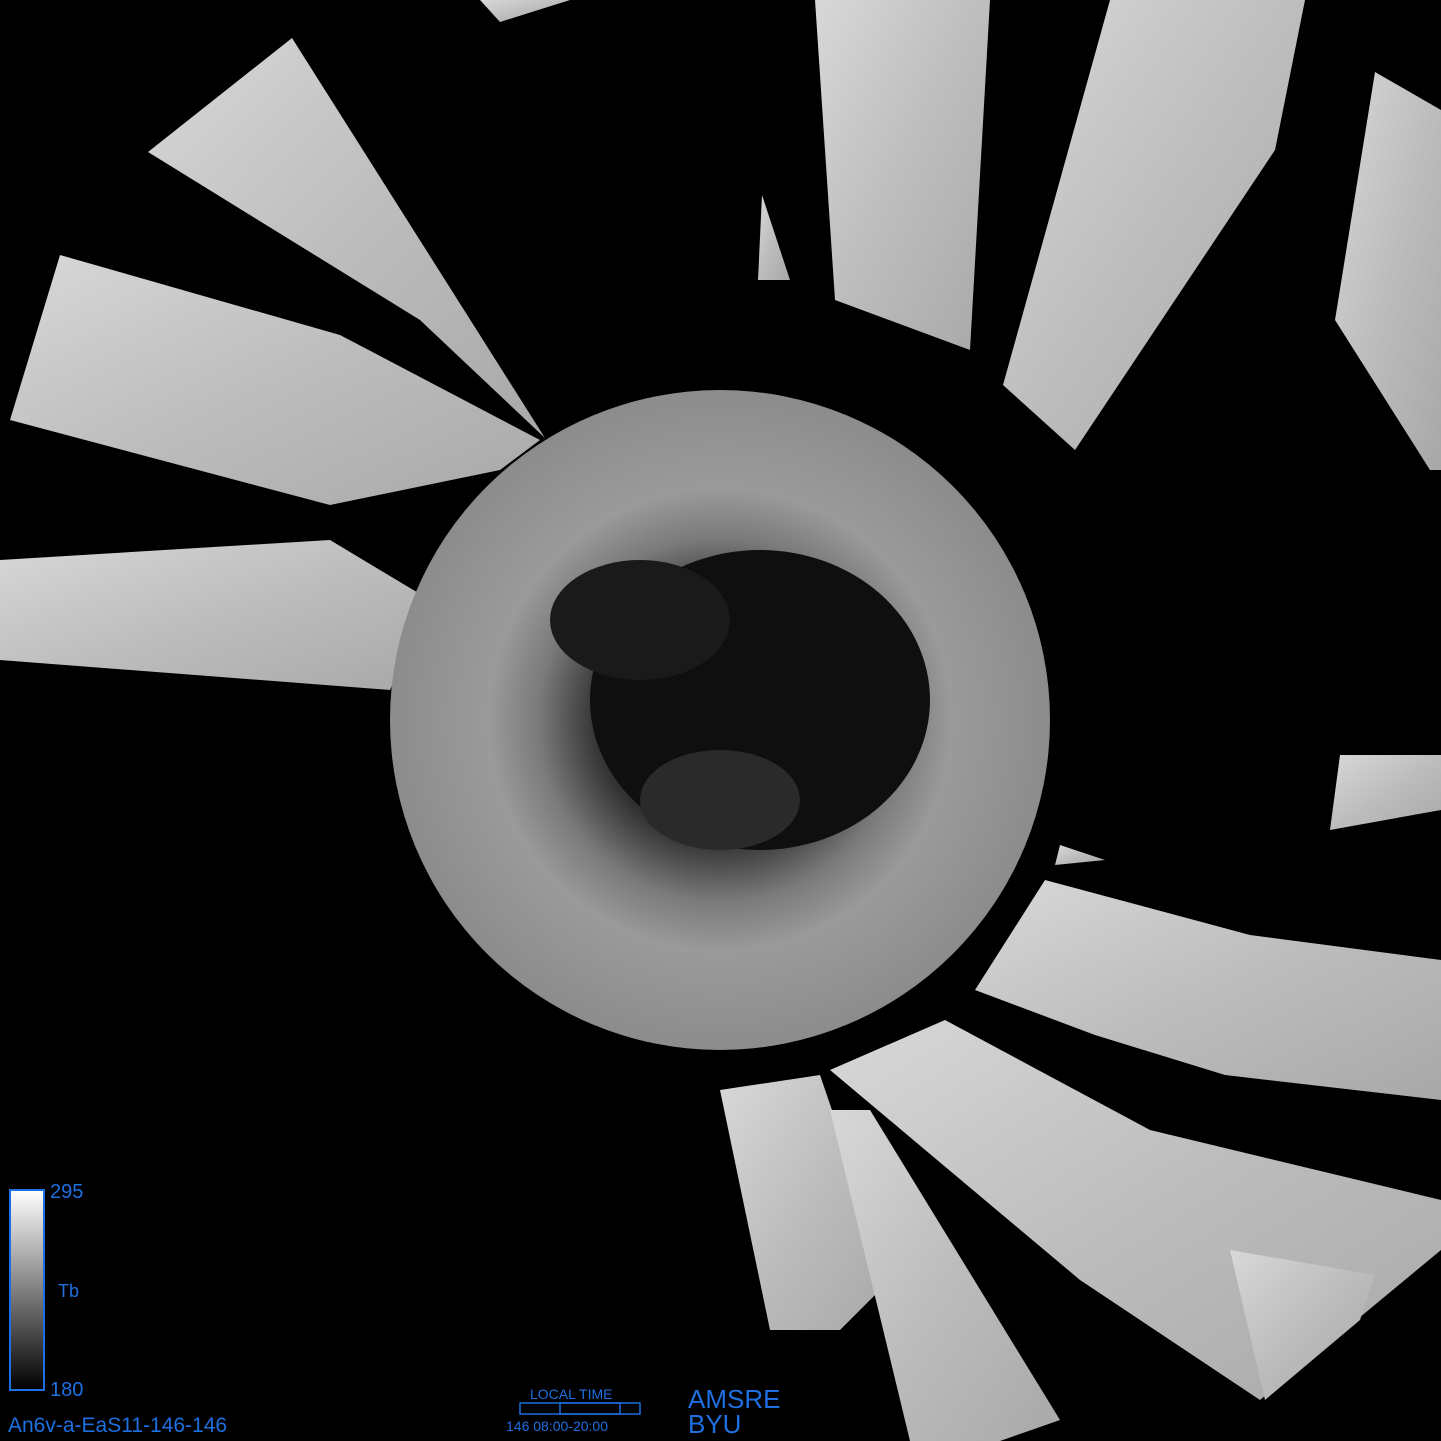 This screenshot has width=1441, height=1441. What do you see at coordinates (66, 1192) in the screenshot?
I see `colorbar-max-label: 295` at bounding box center [66, 1192].